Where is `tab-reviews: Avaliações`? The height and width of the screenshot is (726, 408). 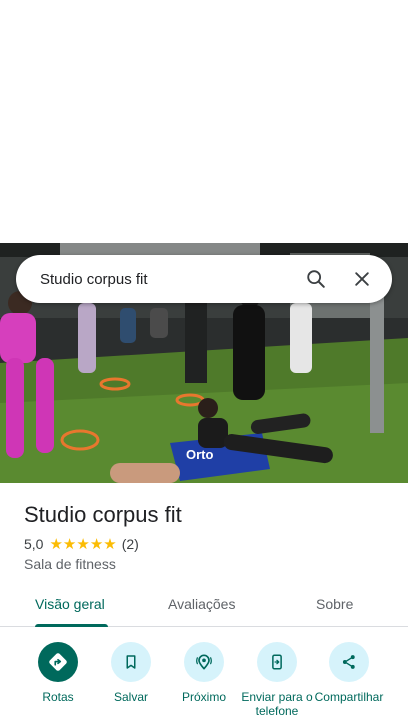 tab-reviews: Avaliações is located at coordinates (201, 604).